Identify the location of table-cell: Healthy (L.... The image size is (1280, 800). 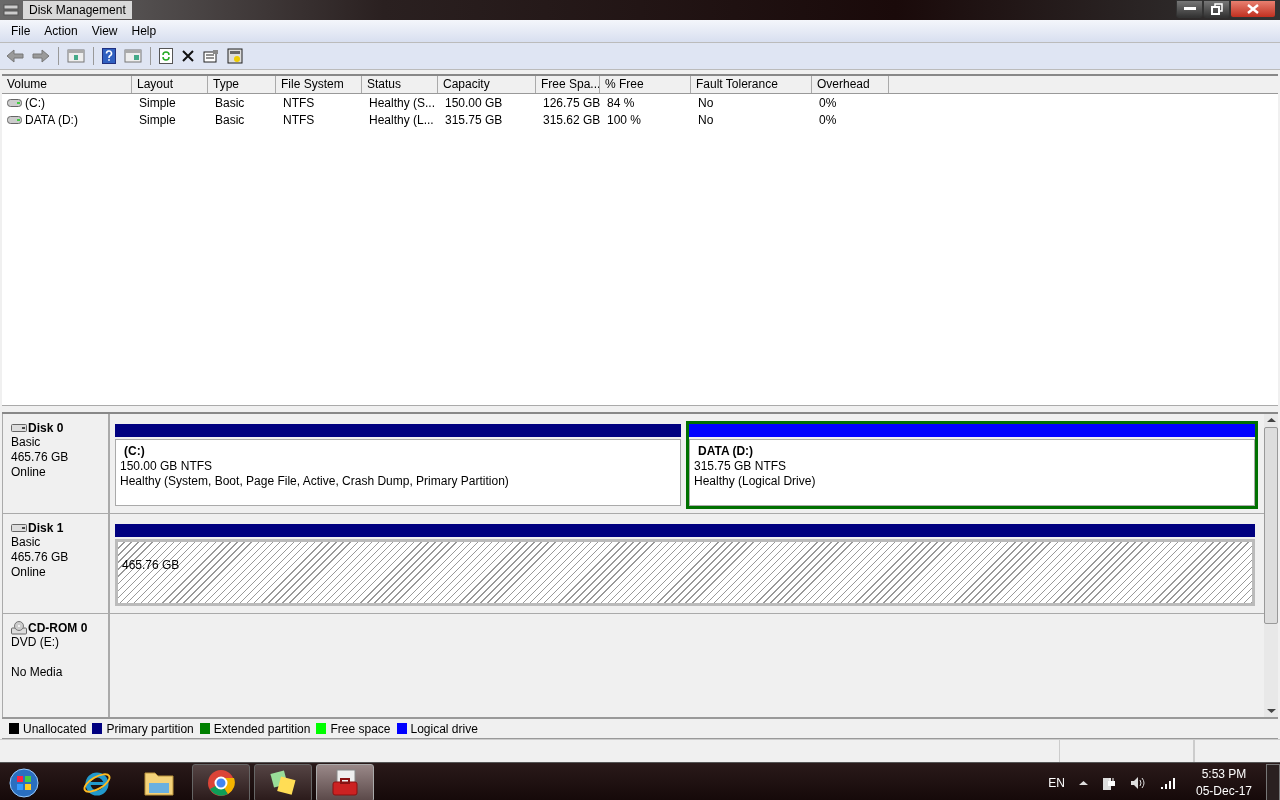
(401, 119).